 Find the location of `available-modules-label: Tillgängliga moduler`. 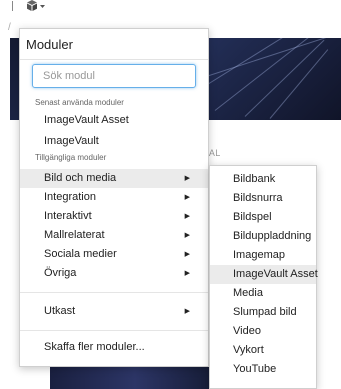

available-modules-label: Tillgängliga moduler is located at coordinates (71, 157).